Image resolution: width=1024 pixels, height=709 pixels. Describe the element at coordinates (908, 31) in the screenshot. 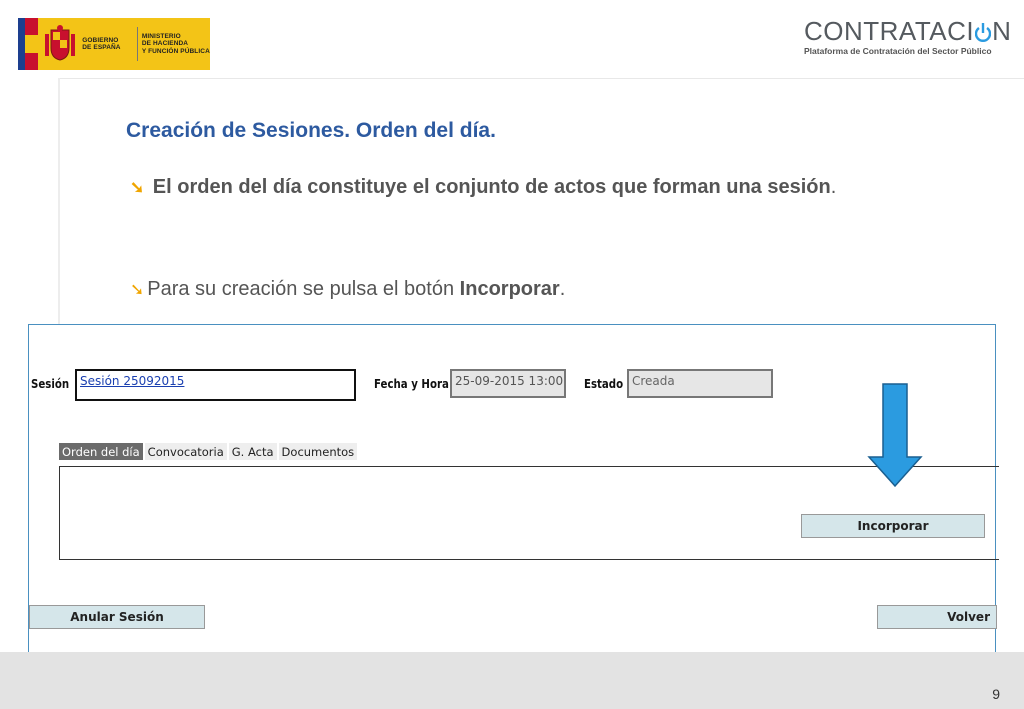

I see `brand-name: CONTRATACI N` at that location.